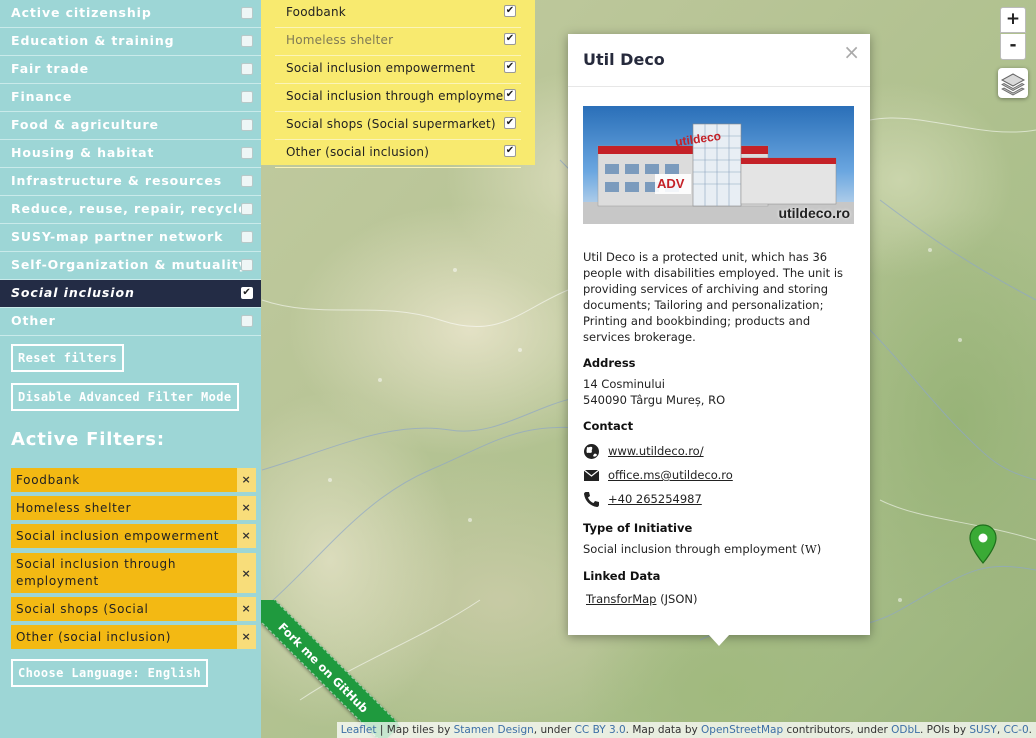 The image size is (1036, 738). I want to click on category-item: Finance, so click(130, 98).